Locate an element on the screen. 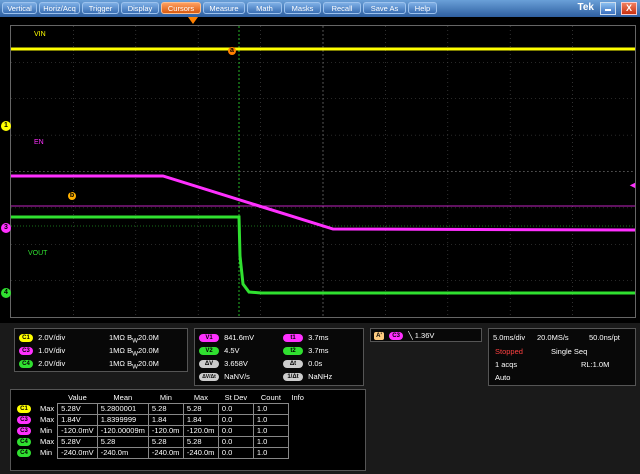 This screenshot has height=474, width=640. menu-item-cursors: Cursors is located at coordinates (181, 8).